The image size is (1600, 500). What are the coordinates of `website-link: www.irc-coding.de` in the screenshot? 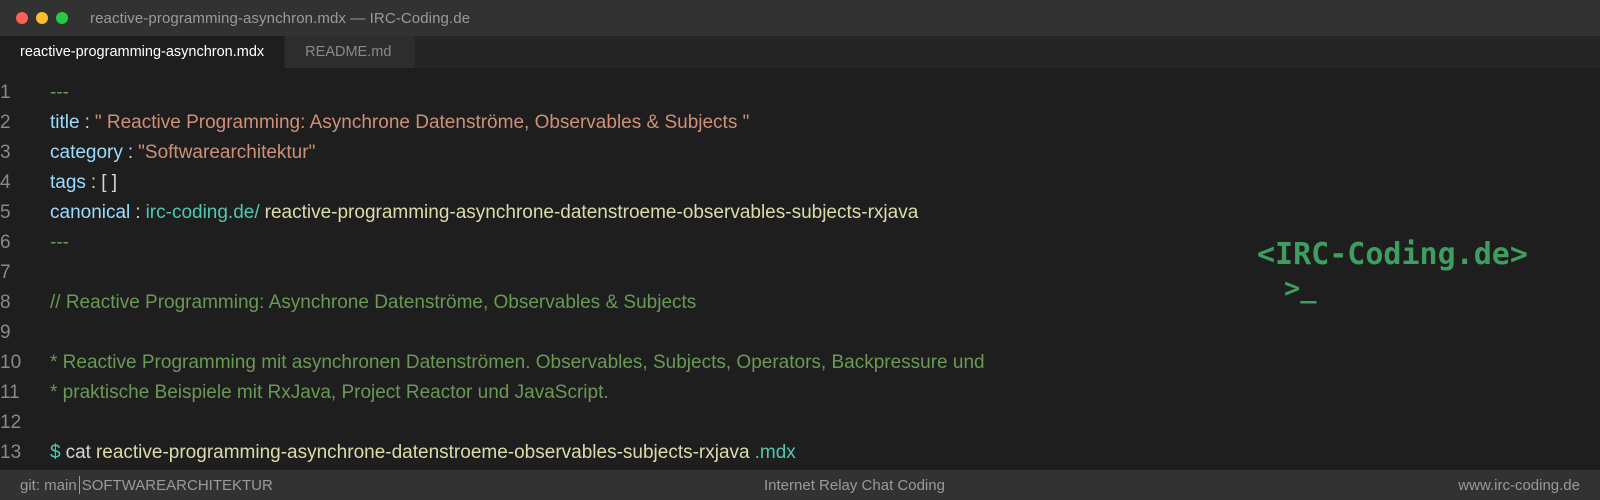 It's located at (1519, 485).